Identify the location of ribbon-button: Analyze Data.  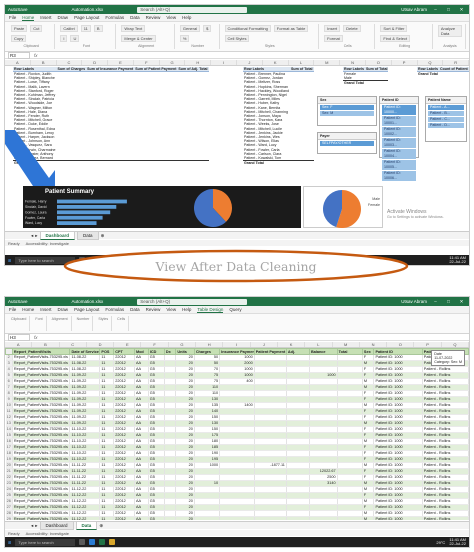
(449, 31).